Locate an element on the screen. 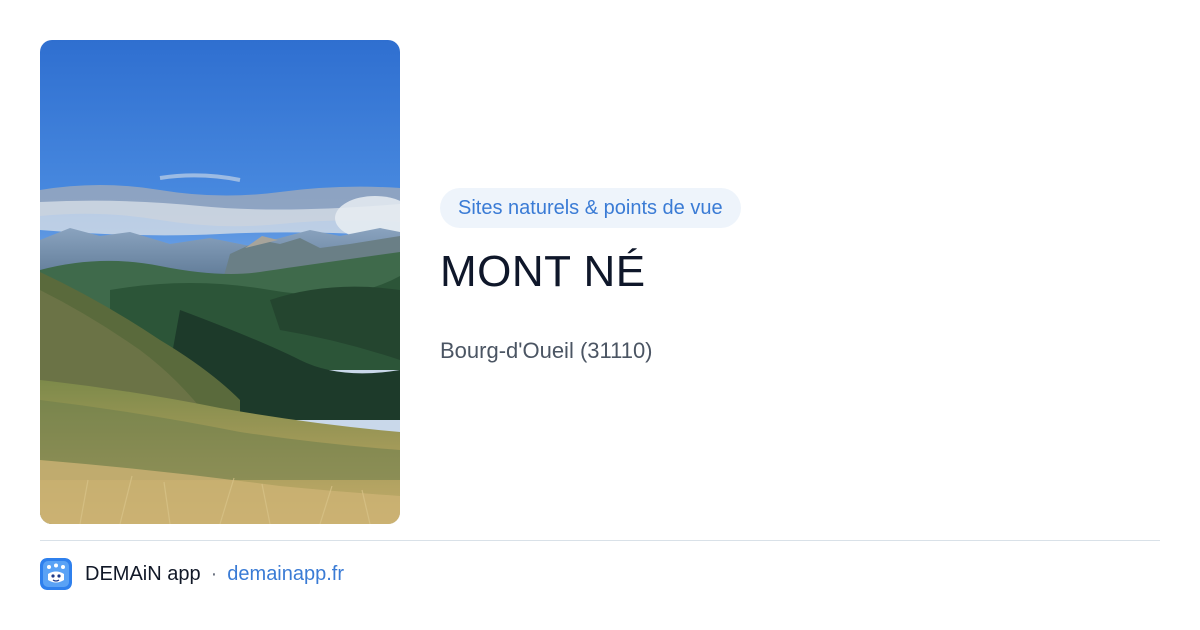 The width and height of the screenshot is (1200, 630). category-badge: Sites naturels & points de vue is located at coordinates (590, 208).